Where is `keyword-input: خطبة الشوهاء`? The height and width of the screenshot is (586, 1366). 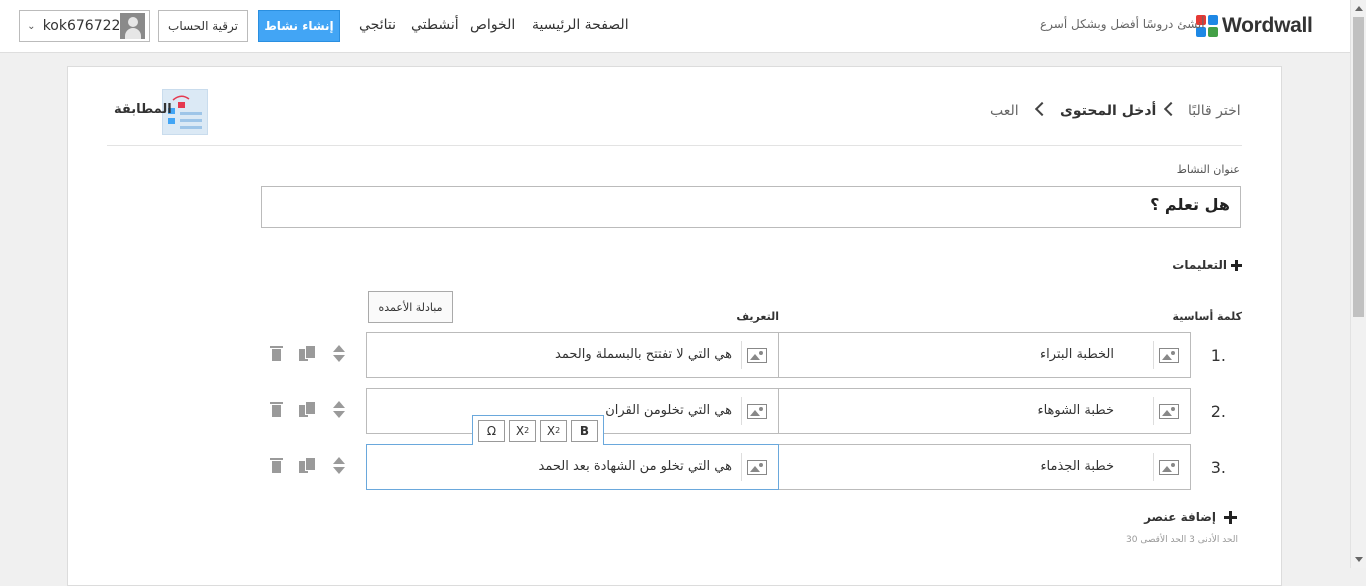 keyword-input: خطبة الشوهاء is located at coordinates (984, 411).